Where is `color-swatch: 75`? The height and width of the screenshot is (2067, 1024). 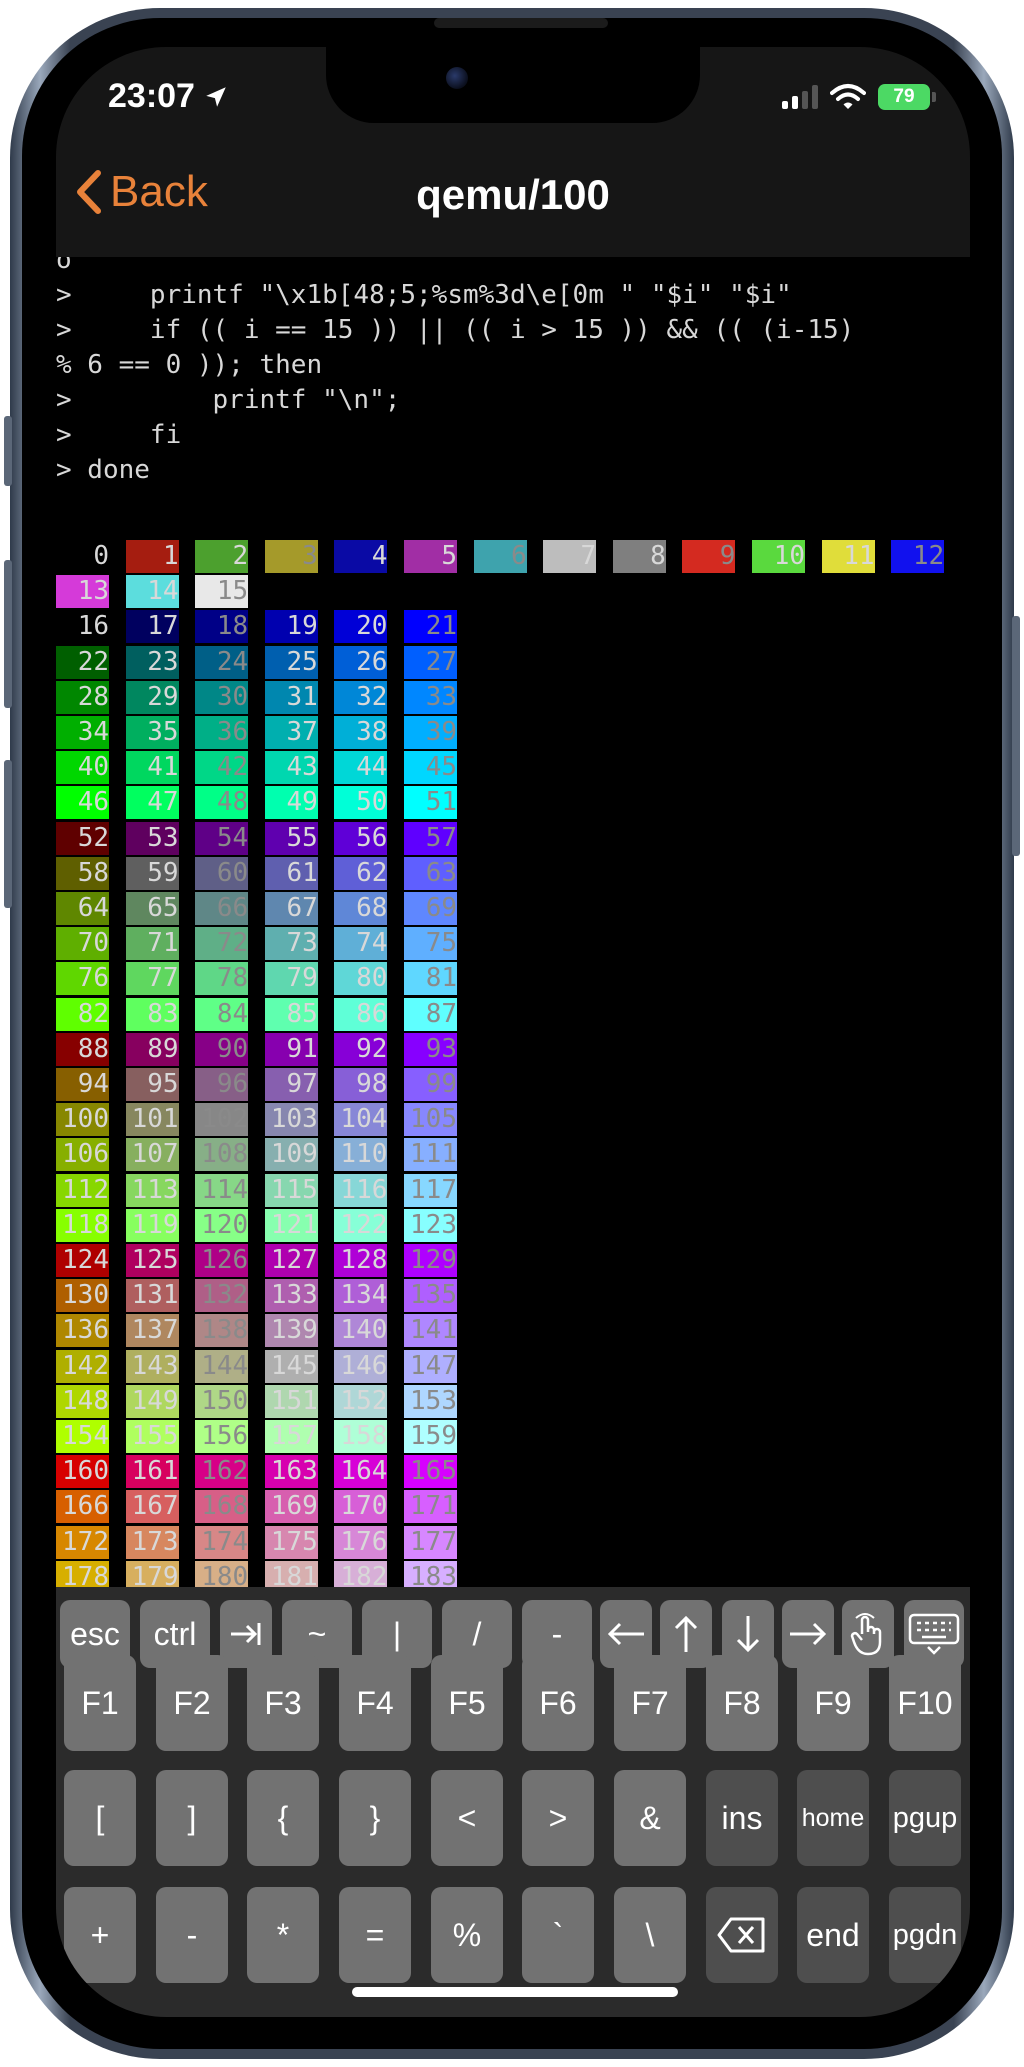 color-swatch: 75 is located at coordinates (430, 944).